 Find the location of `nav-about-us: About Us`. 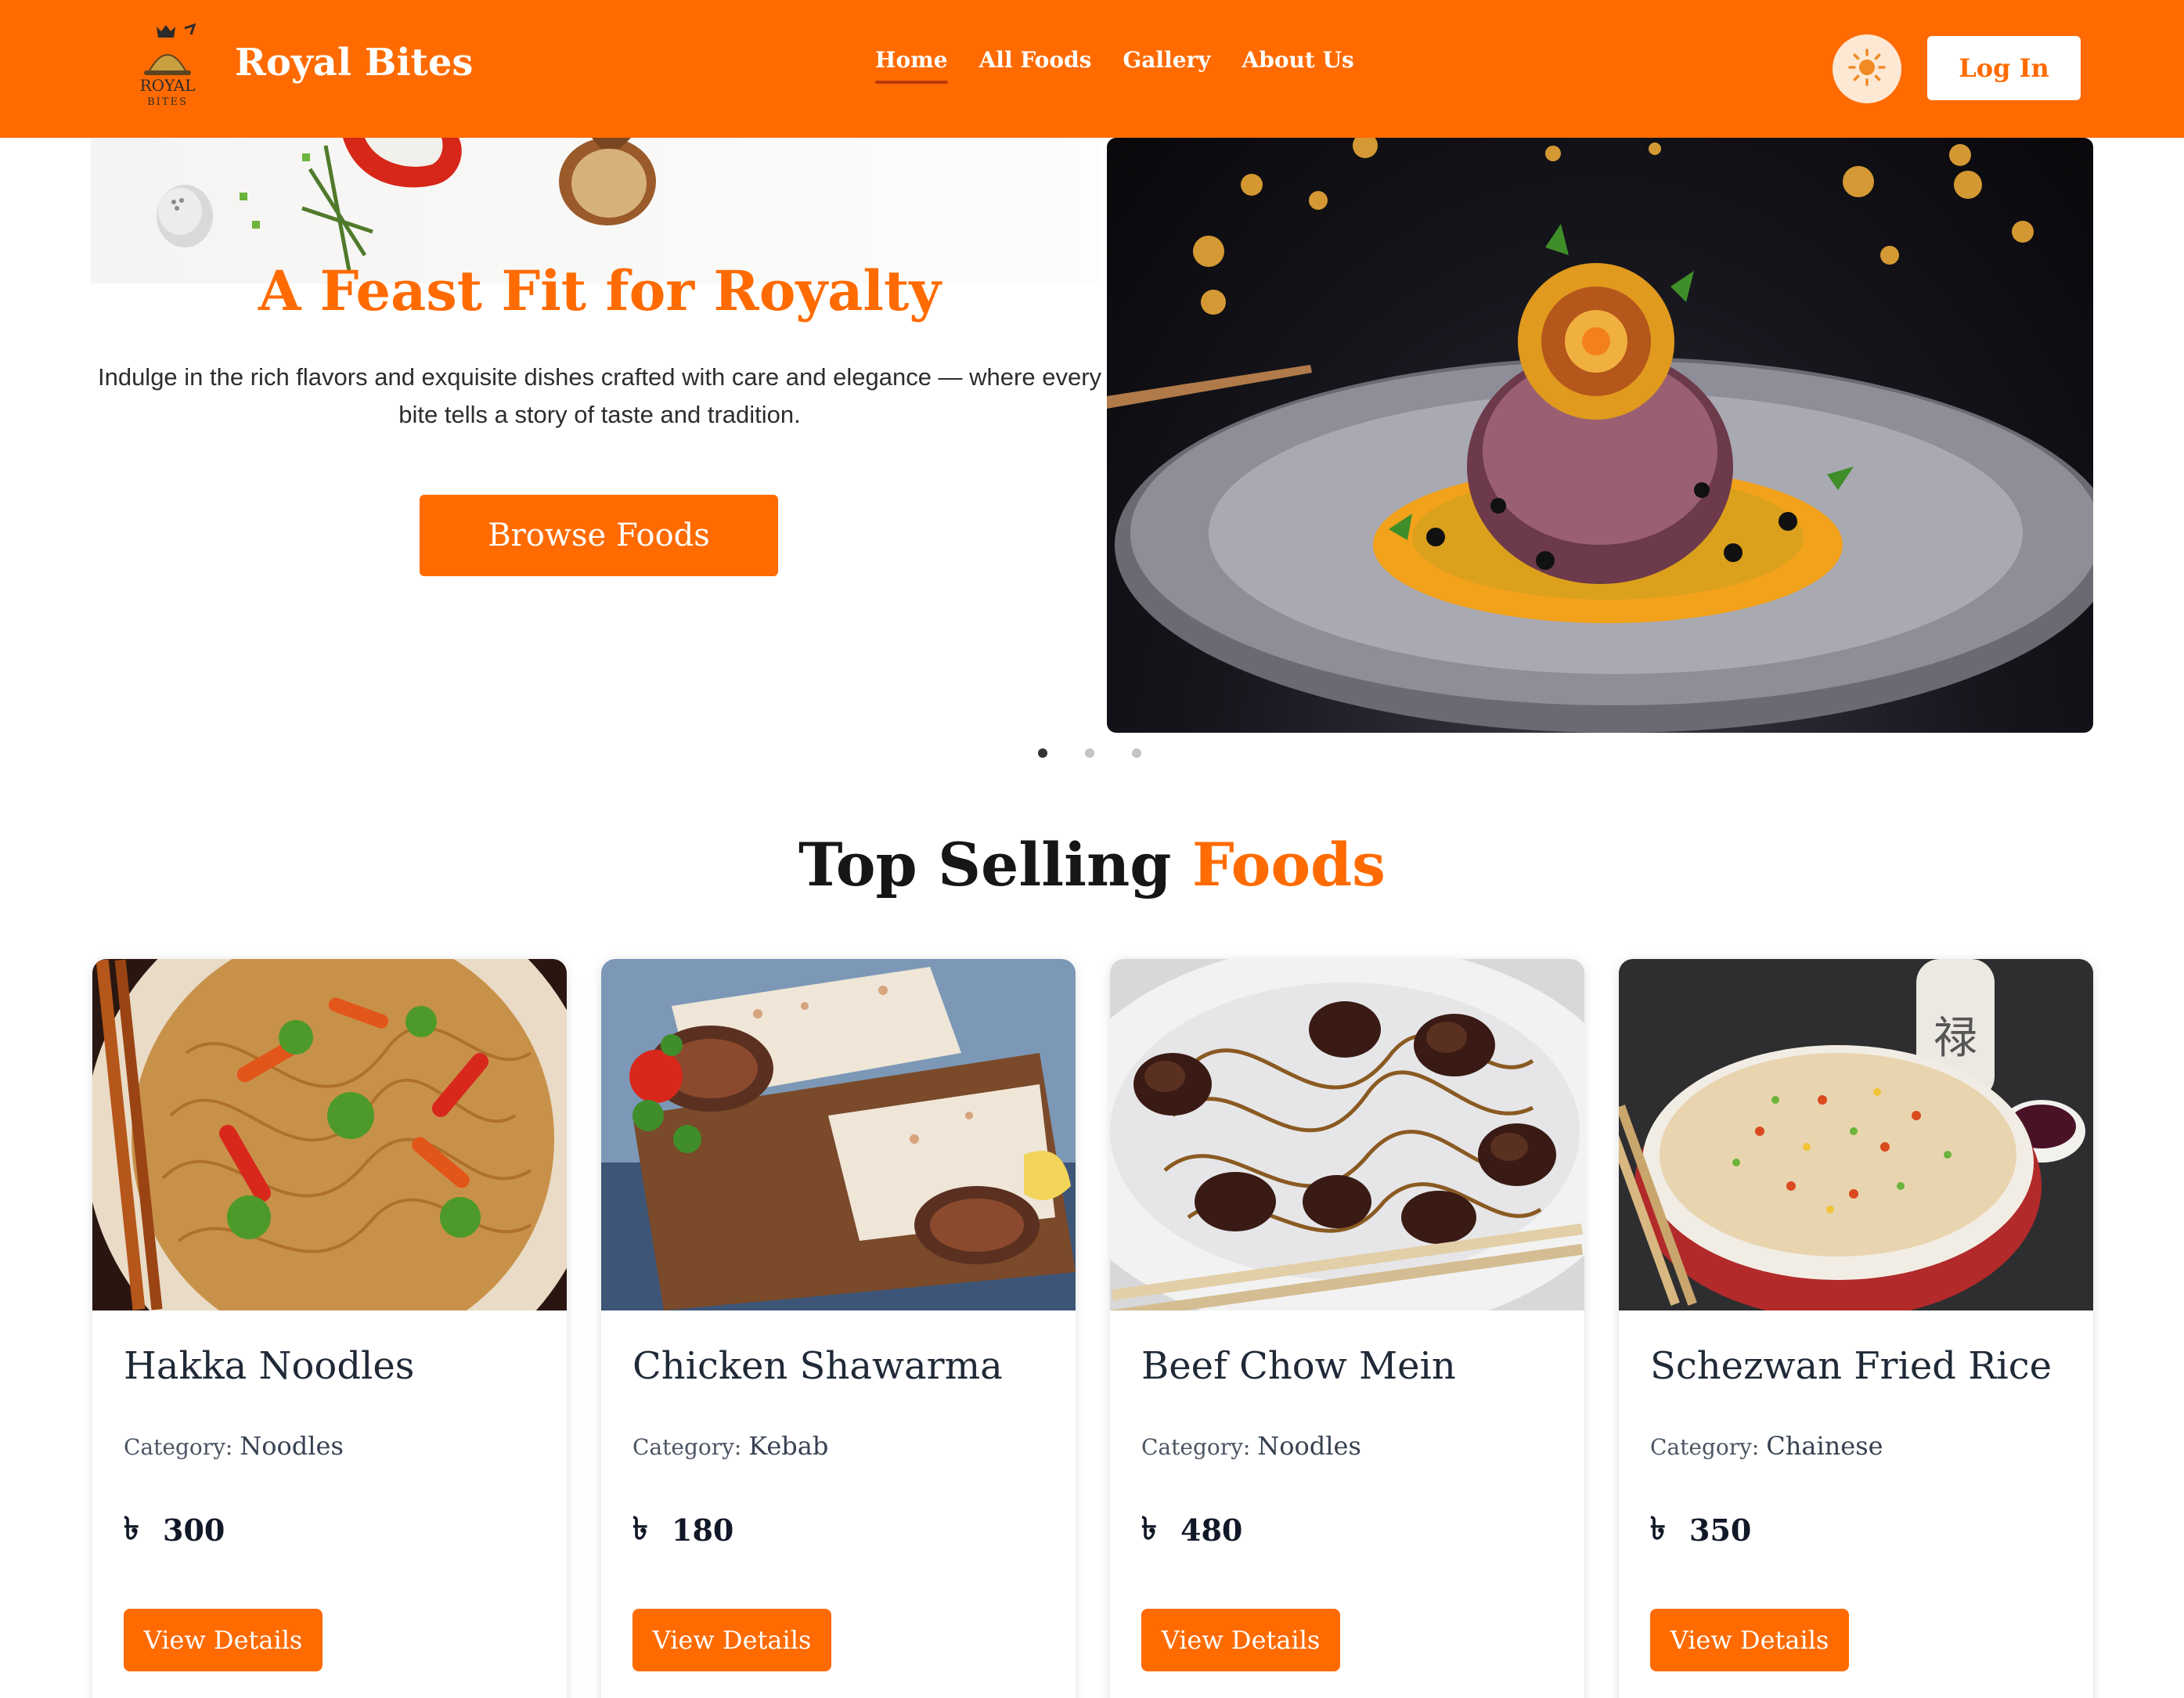

nav-about-us: About Us is located at coordinates (1298, 65).